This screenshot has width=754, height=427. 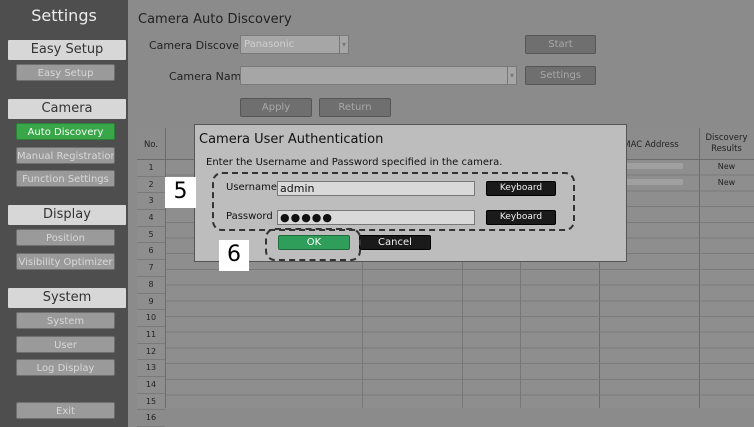 What do you see at coordinates (151, 418) in the screenshot?
I see `table-row-number: 16` at bounding box center [151, 418].